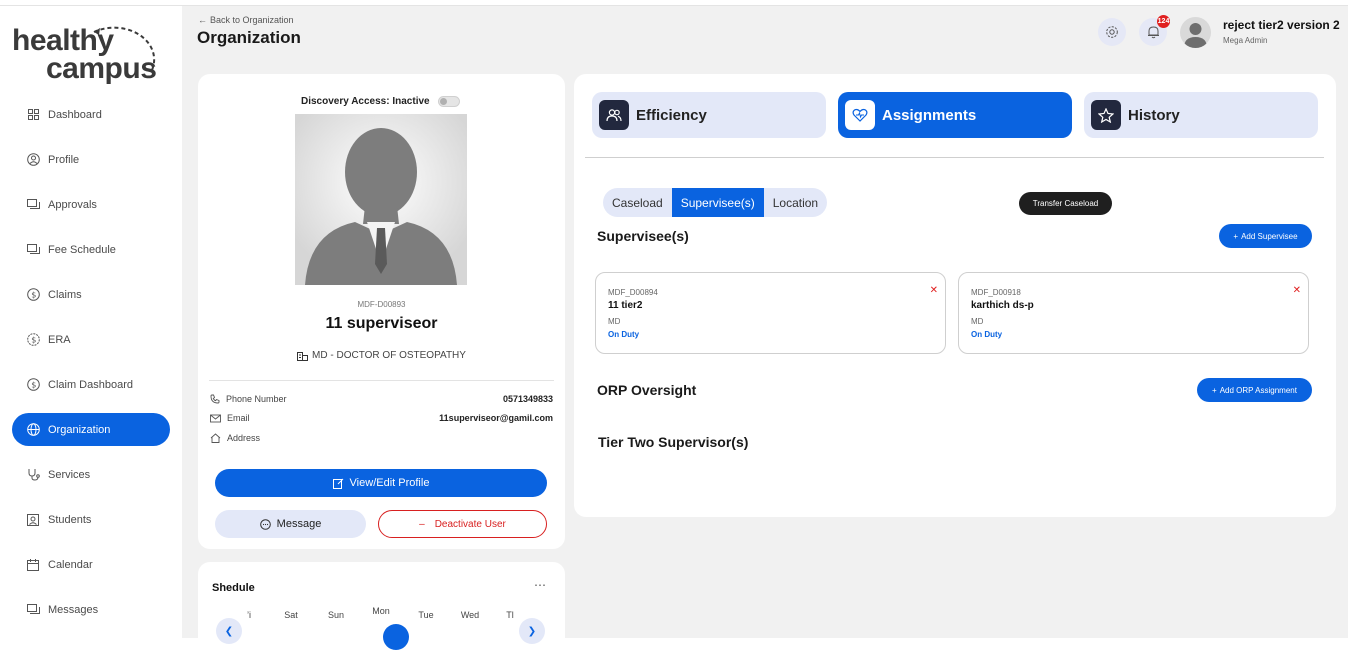 The width and height of the screenshot is (1348, 652). I want to click on gear-dollar-icon: $, so click(33, 340).